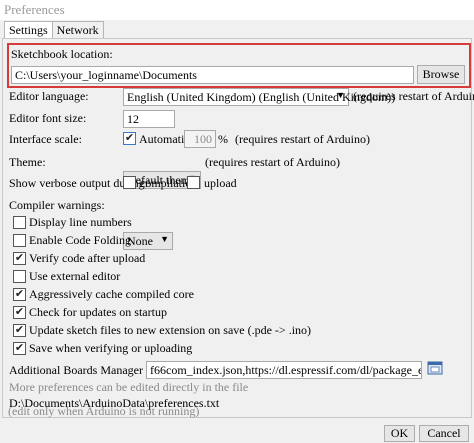  I want to click on interface-scale-note: (requires restart of Arduino), so click(302, 139).